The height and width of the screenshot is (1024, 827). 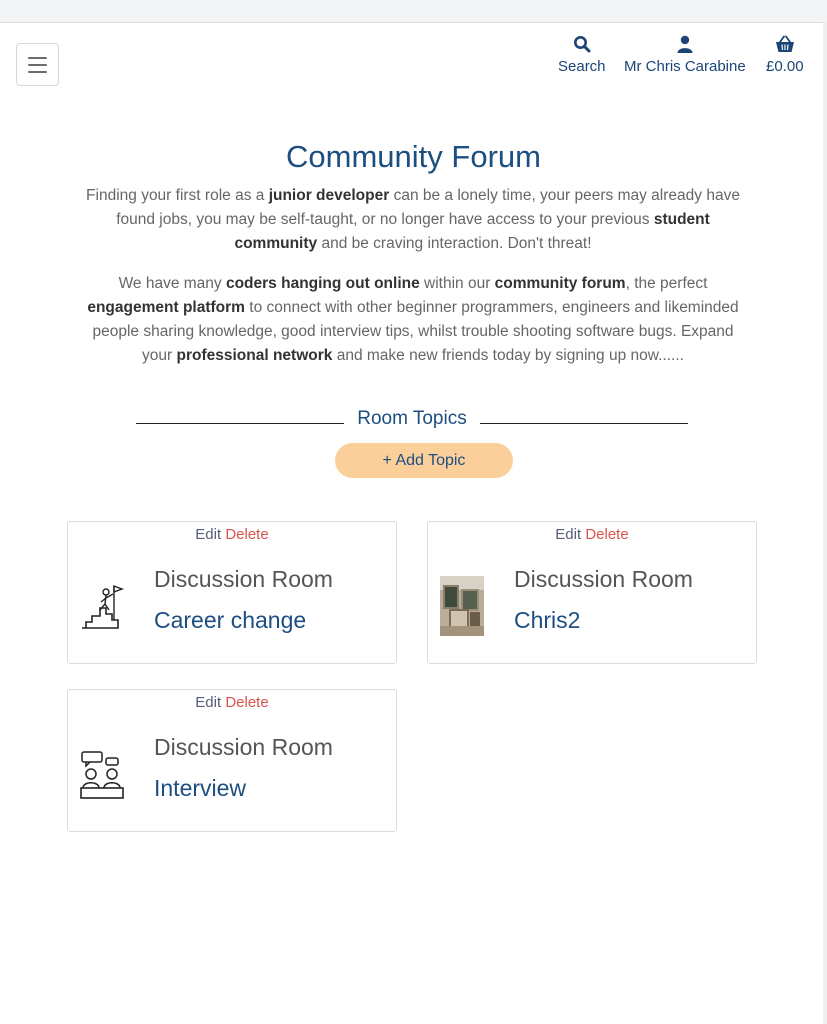 What do you see at coordinates (102, 774) in the screenshot?
I see `interview-people-icon` at bounding box center [102, 774].